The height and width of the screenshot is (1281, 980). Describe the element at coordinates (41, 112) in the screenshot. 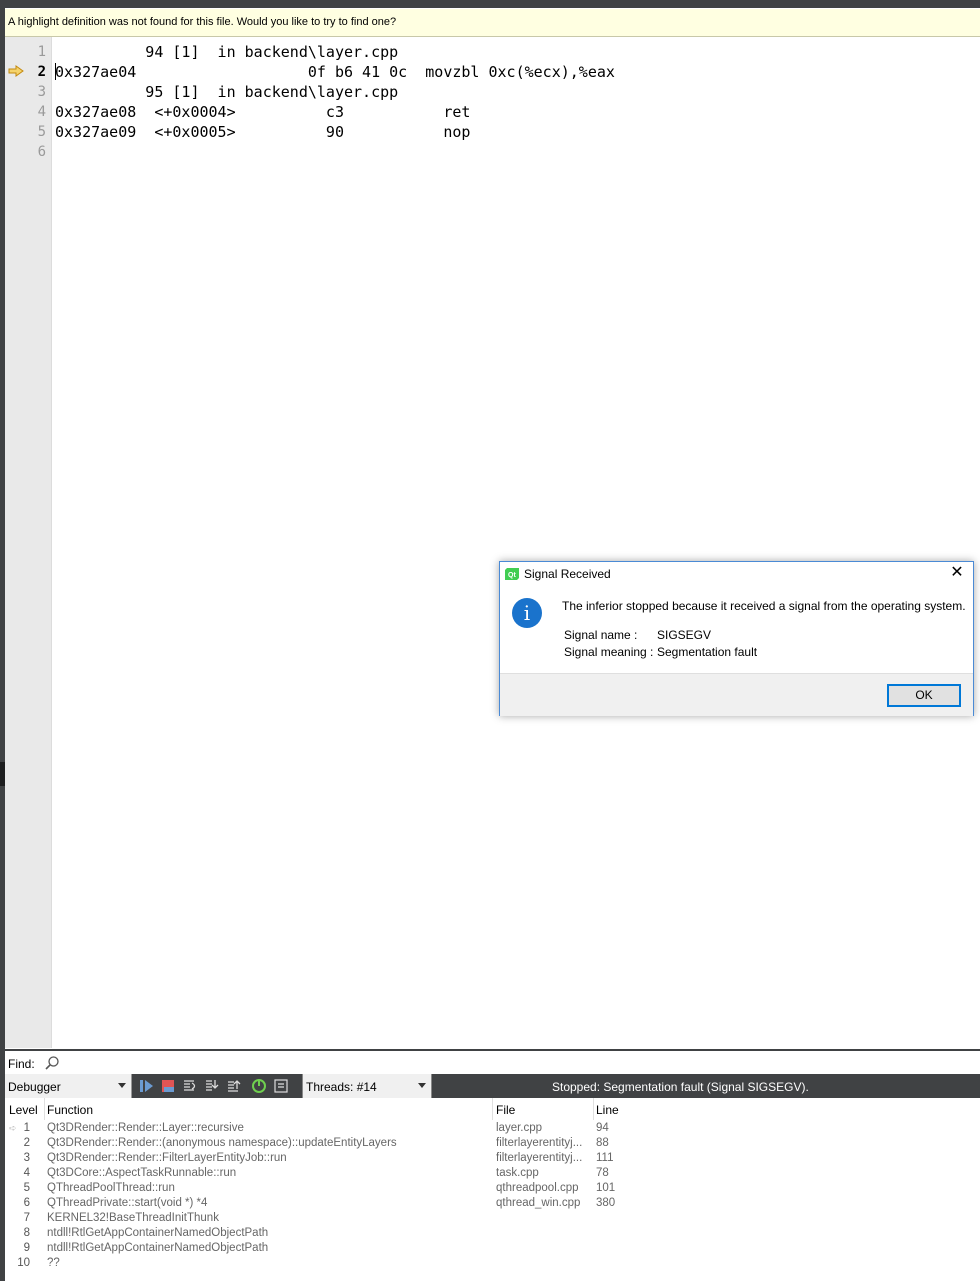

I see `line-number: 4` at that location.